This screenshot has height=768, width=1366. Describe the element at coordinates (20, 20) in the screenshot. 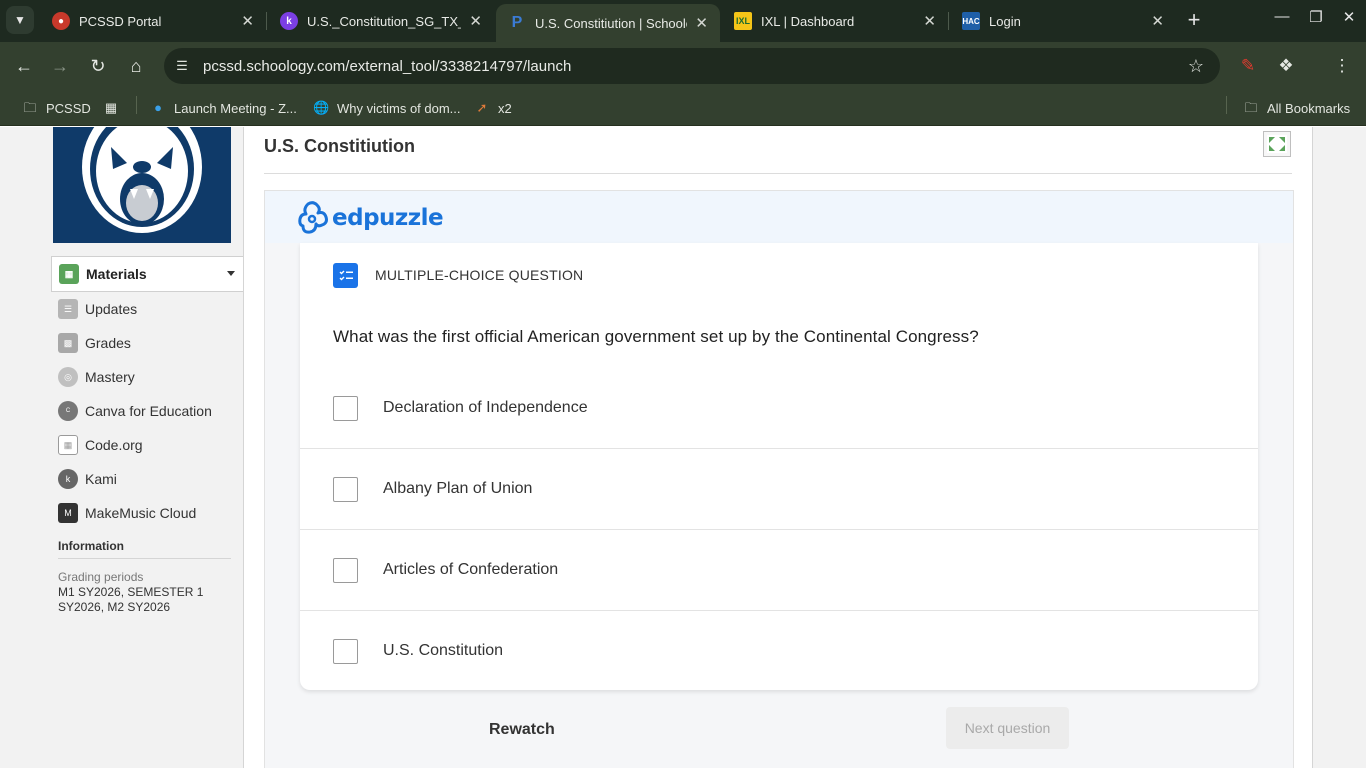

I see `tab-search-button: ▼` at that location.